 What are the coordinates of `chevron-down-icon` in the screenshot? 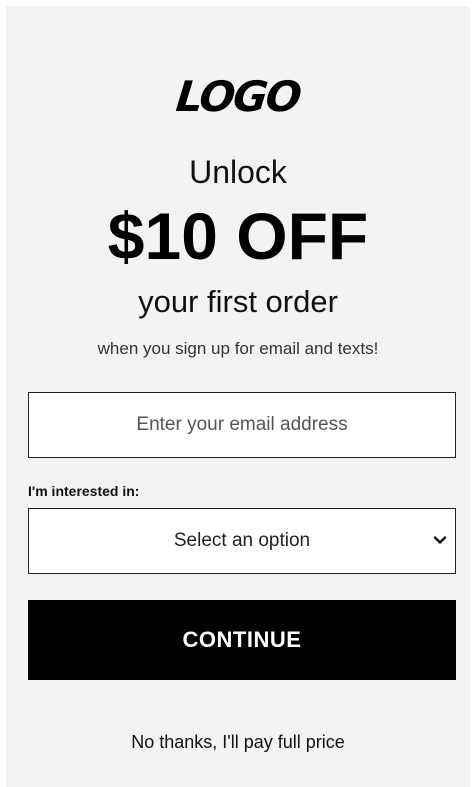 It's located at (440, 540).